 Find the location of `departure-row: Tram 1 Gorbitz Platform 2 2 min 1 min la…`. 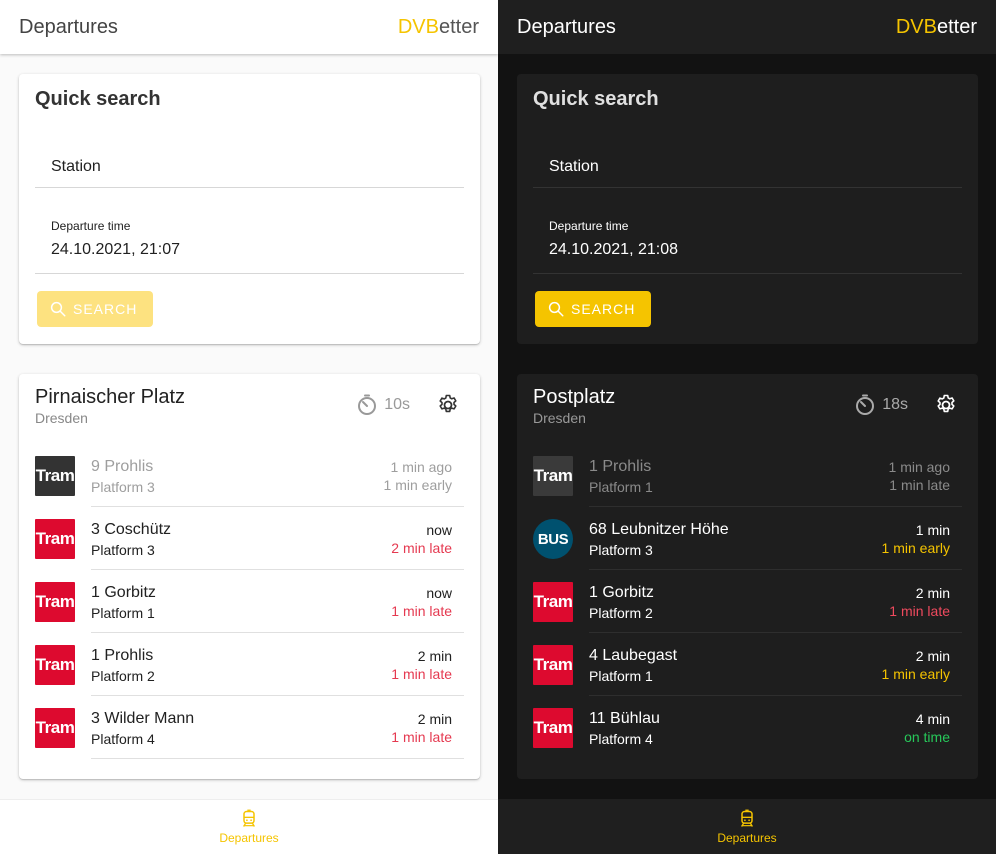

departure-row: Tram 1 Gorbitz Platform 2 2 min 1 min la… is located at coordinates (747, 601).